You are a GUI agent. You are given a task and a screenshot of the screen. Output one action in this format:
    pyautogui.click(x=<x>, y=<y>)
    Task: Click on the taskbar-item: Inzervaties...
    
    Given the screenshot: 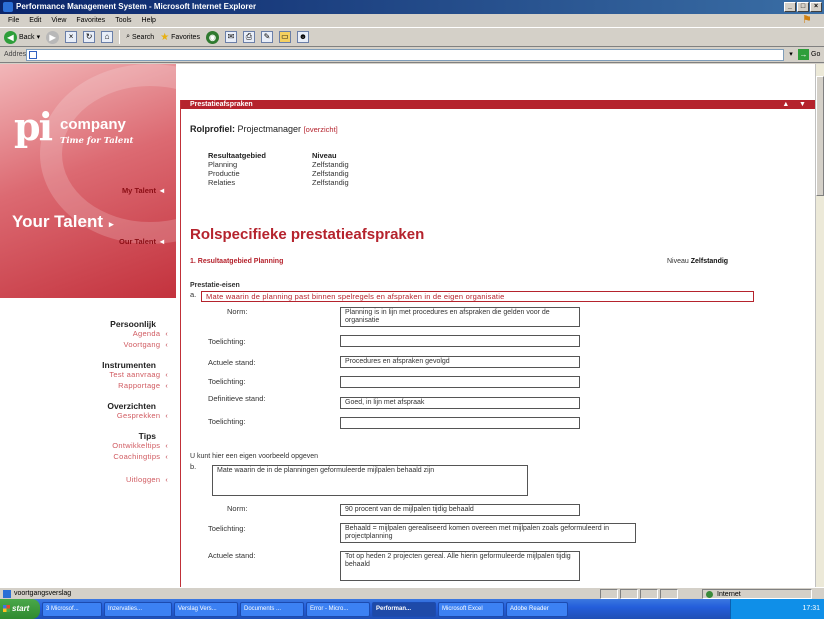 What is the action you would take?
    pyautogui.click(x=138, y=609)
    